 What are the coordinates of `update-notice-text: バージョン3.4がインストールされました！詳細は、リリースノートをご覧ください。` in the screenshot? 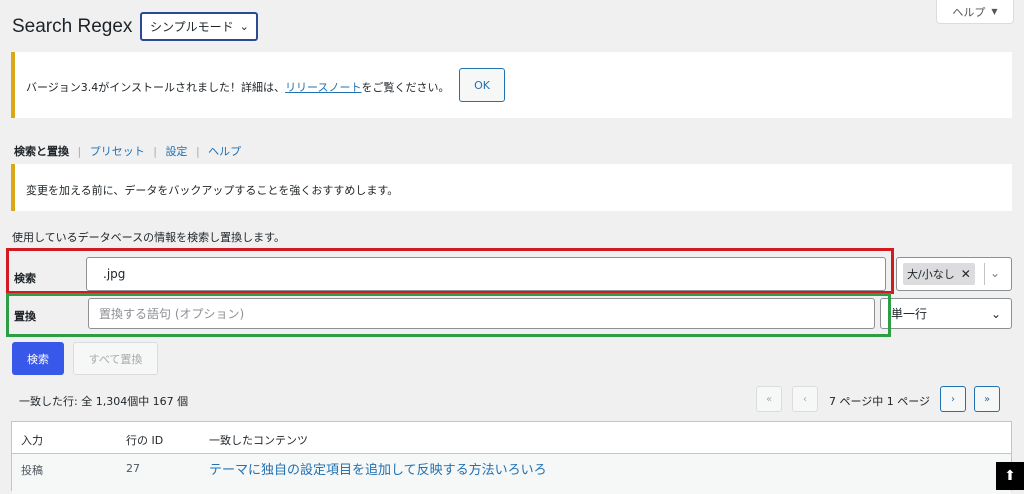 It's located at (238, 87).